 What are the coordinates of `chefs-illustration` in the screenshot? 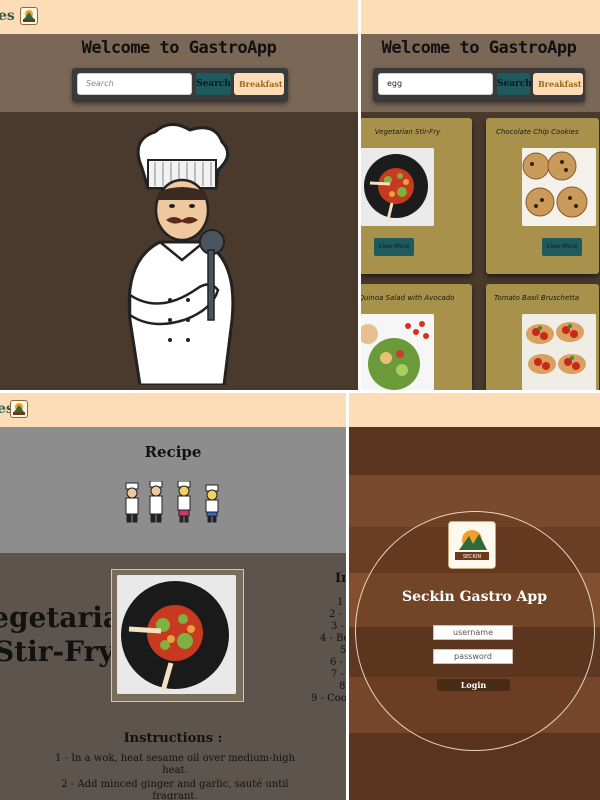 It's located at (172, 502).